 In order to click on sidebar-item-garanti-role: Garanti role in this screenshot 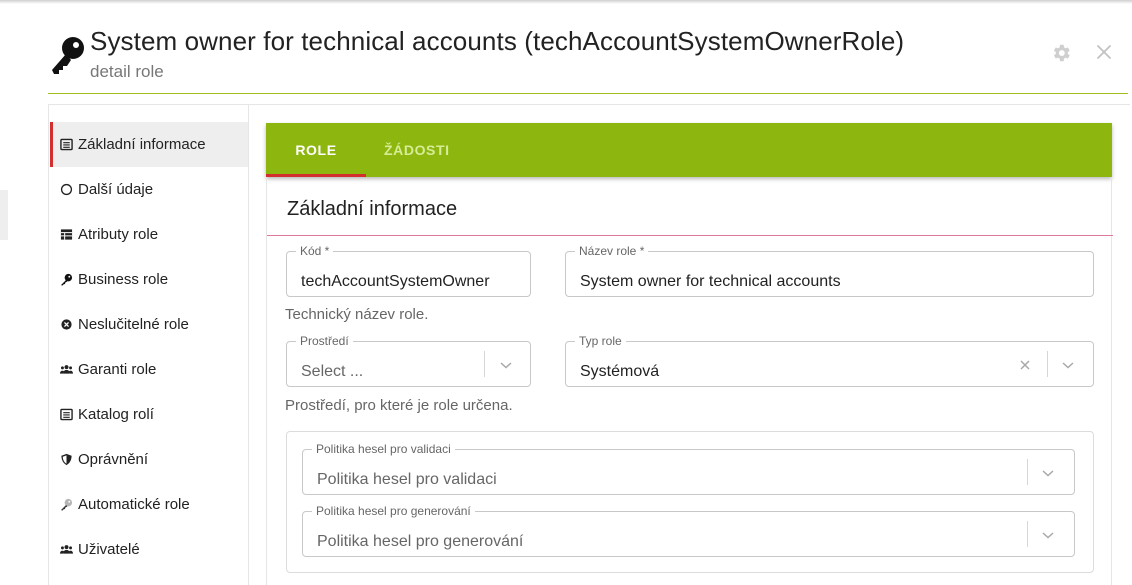, I will do `click(149, 369)`.